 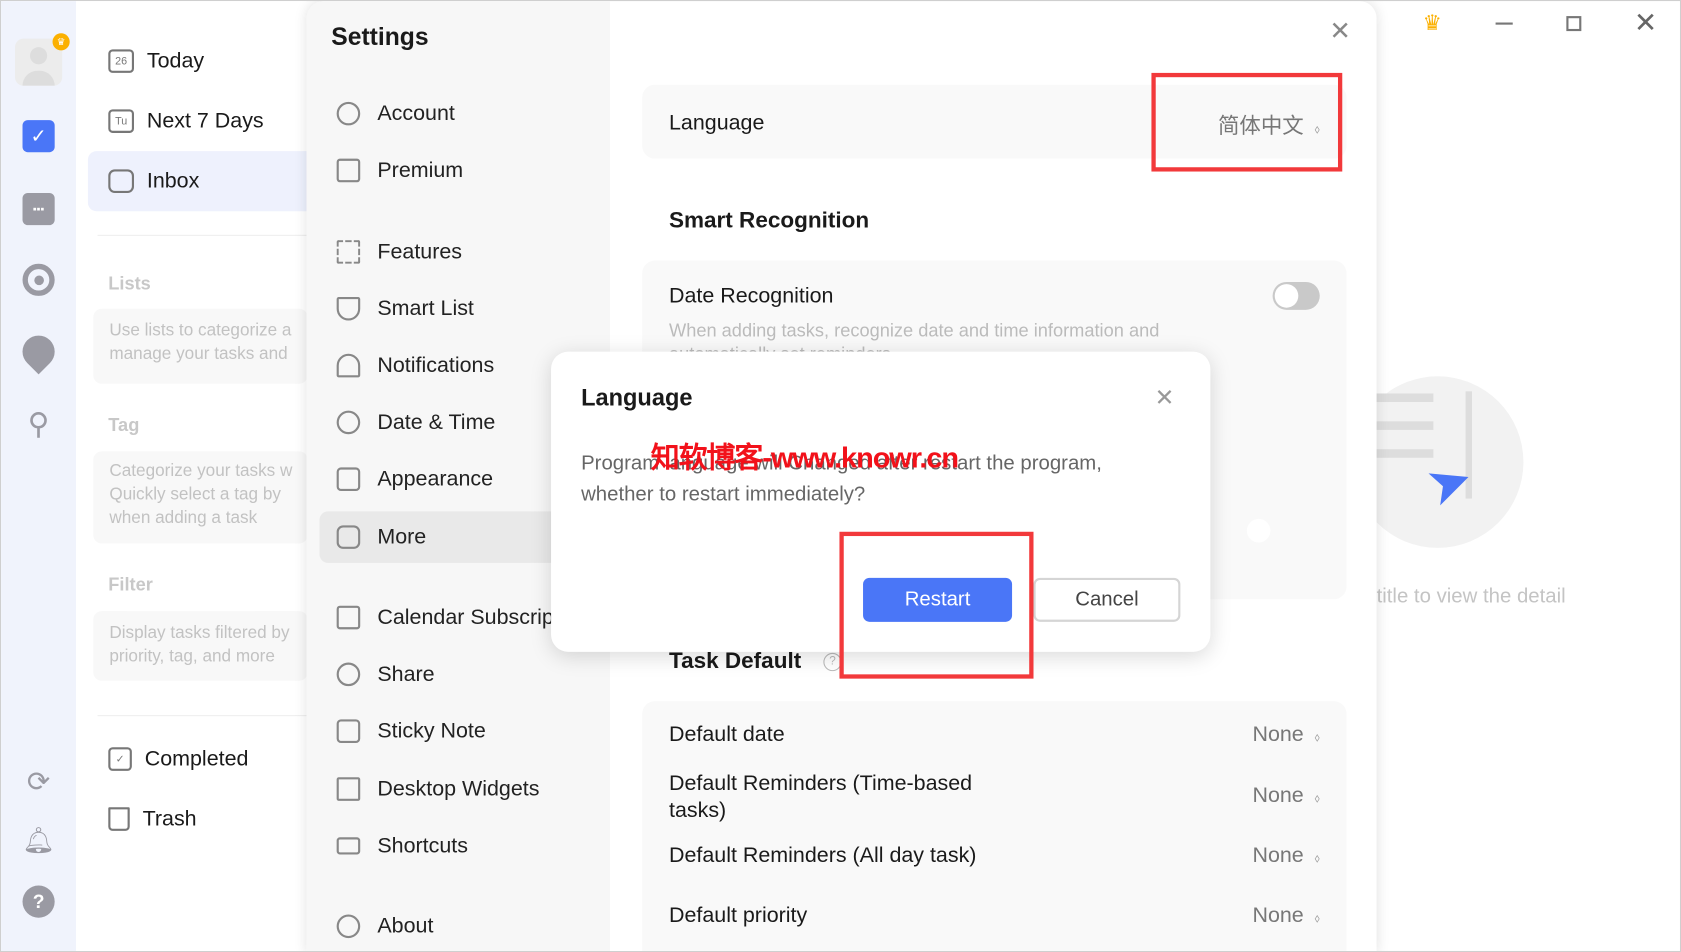 What do you see at coordinates (38, 136) in the screenshot?
I see `task-check-icon: ✓` at bounding box center [38, 136].